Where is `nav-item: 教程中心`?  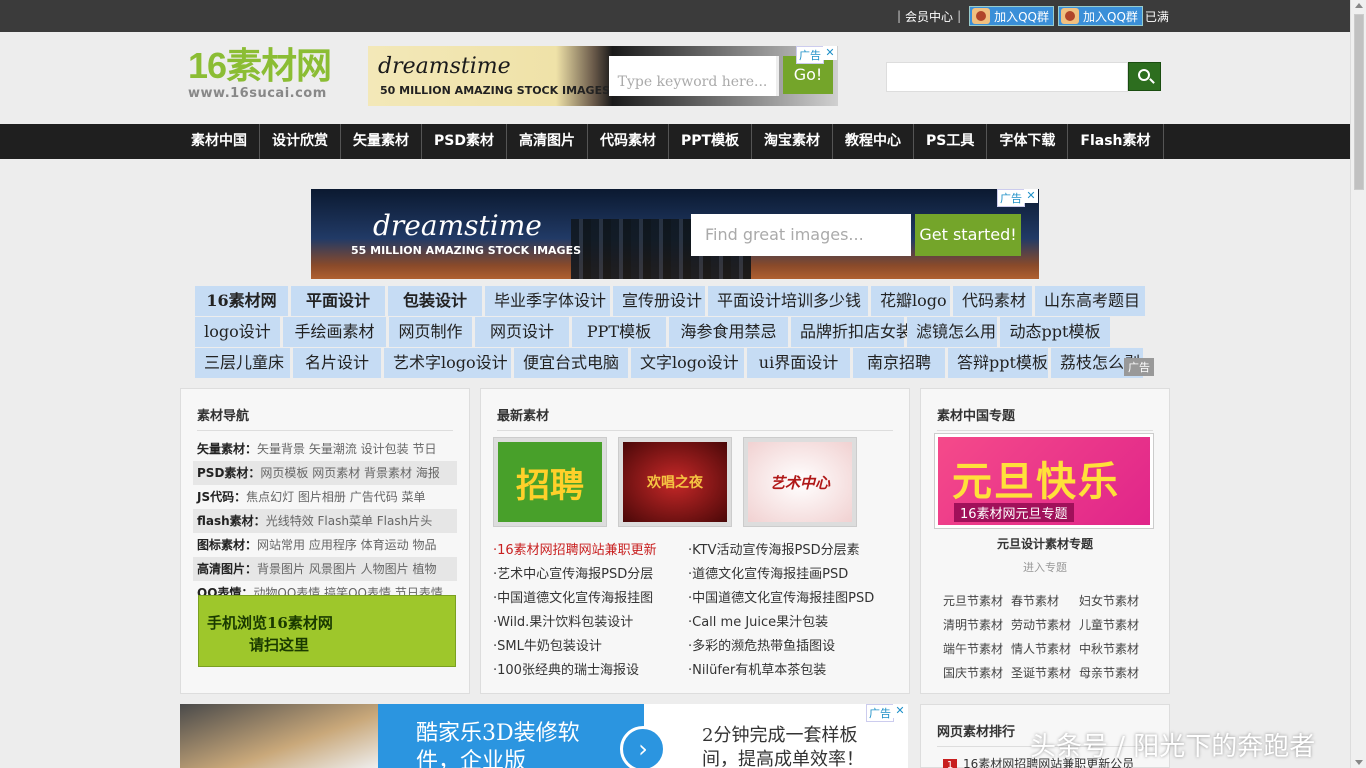
nav-item: 教程中心 is located at coordinates (874, 141).